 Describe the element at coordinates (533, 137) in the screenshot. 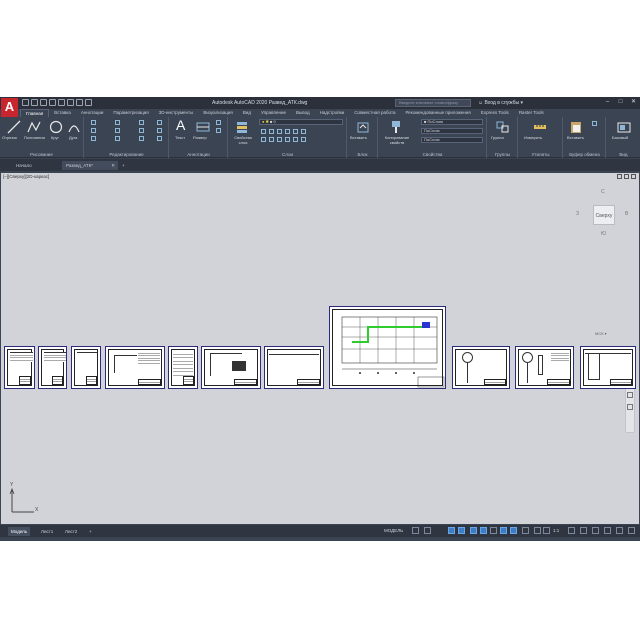

I see `measure-button: Измерить` at that location.